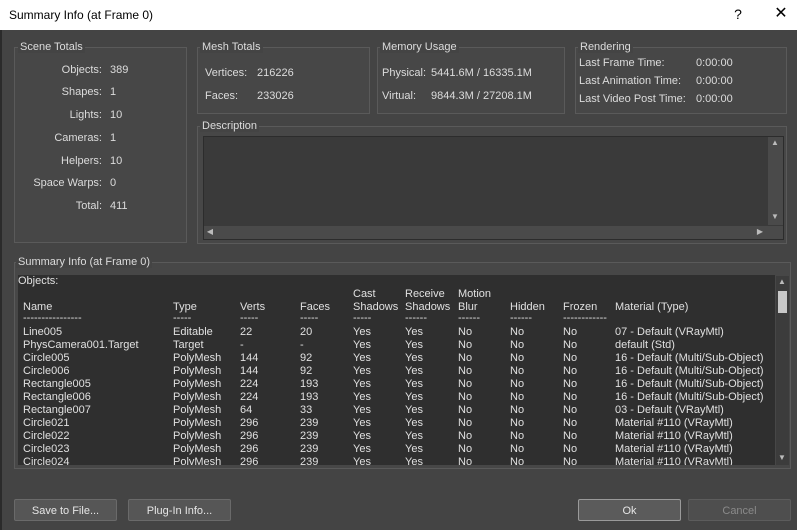 The height and width of the screenshot is (530, 797). What do you see at coordinates (57, 397) in the screenshot?
I see `table-cell: Rectangle006` at bounding box center [57, 397].